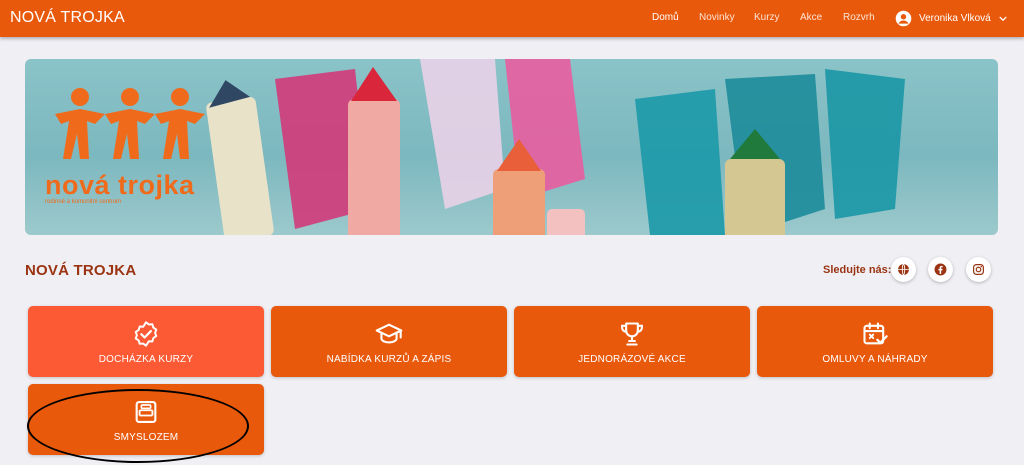  Describe the element at coordinates (767, 17) in the screenshot. I see `nav-link-courses: Kurzy` at that location.